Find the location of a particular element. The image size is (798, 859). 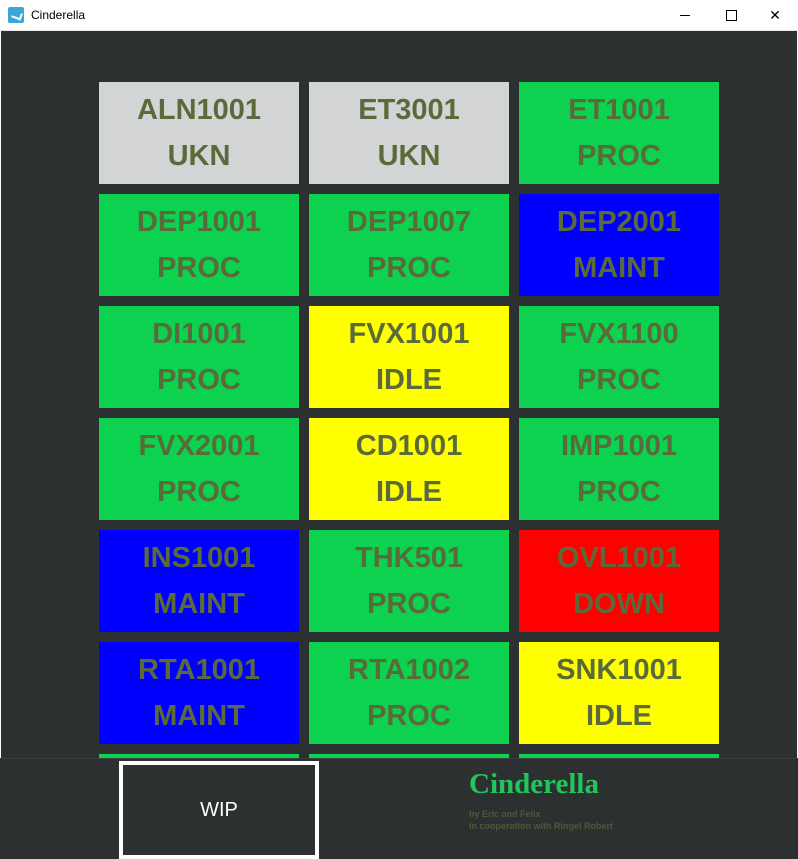

equipment-name: RTA1002 is located at coordinates (409, 670).